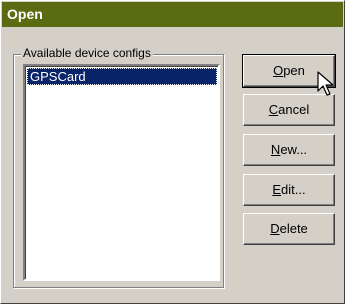  Describe the element at coordinates (172, 14) in the screenshot. I see `title-bar: Open` at that location.